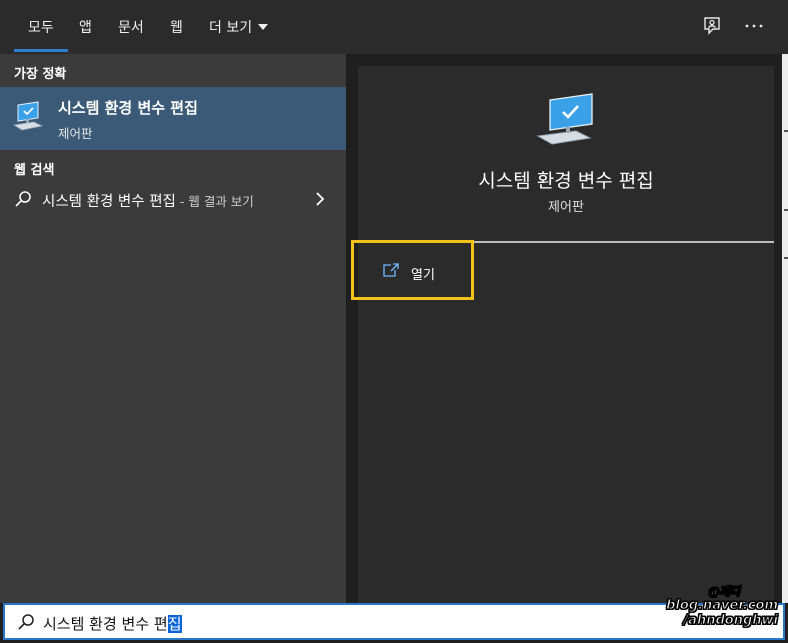 The image size is (788, 643). I want to click on preview-subtitle: 제어판, so click(566, 207).